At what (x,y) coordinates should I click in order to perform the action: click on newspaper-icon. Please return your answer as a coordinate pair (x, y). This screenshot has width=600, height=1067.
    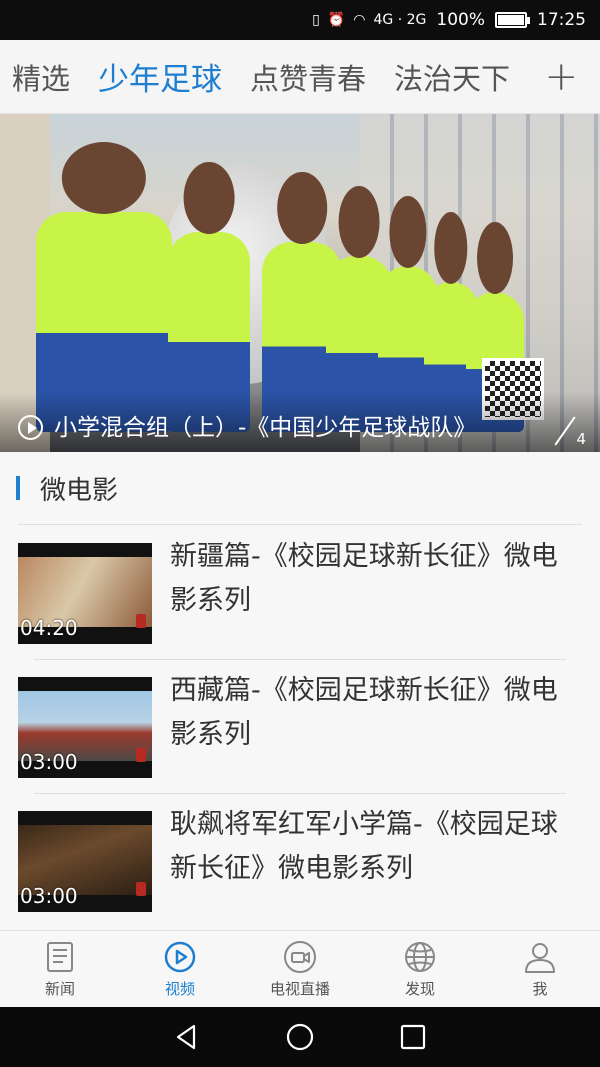
    Looking at the image, I should click on (60, 956).